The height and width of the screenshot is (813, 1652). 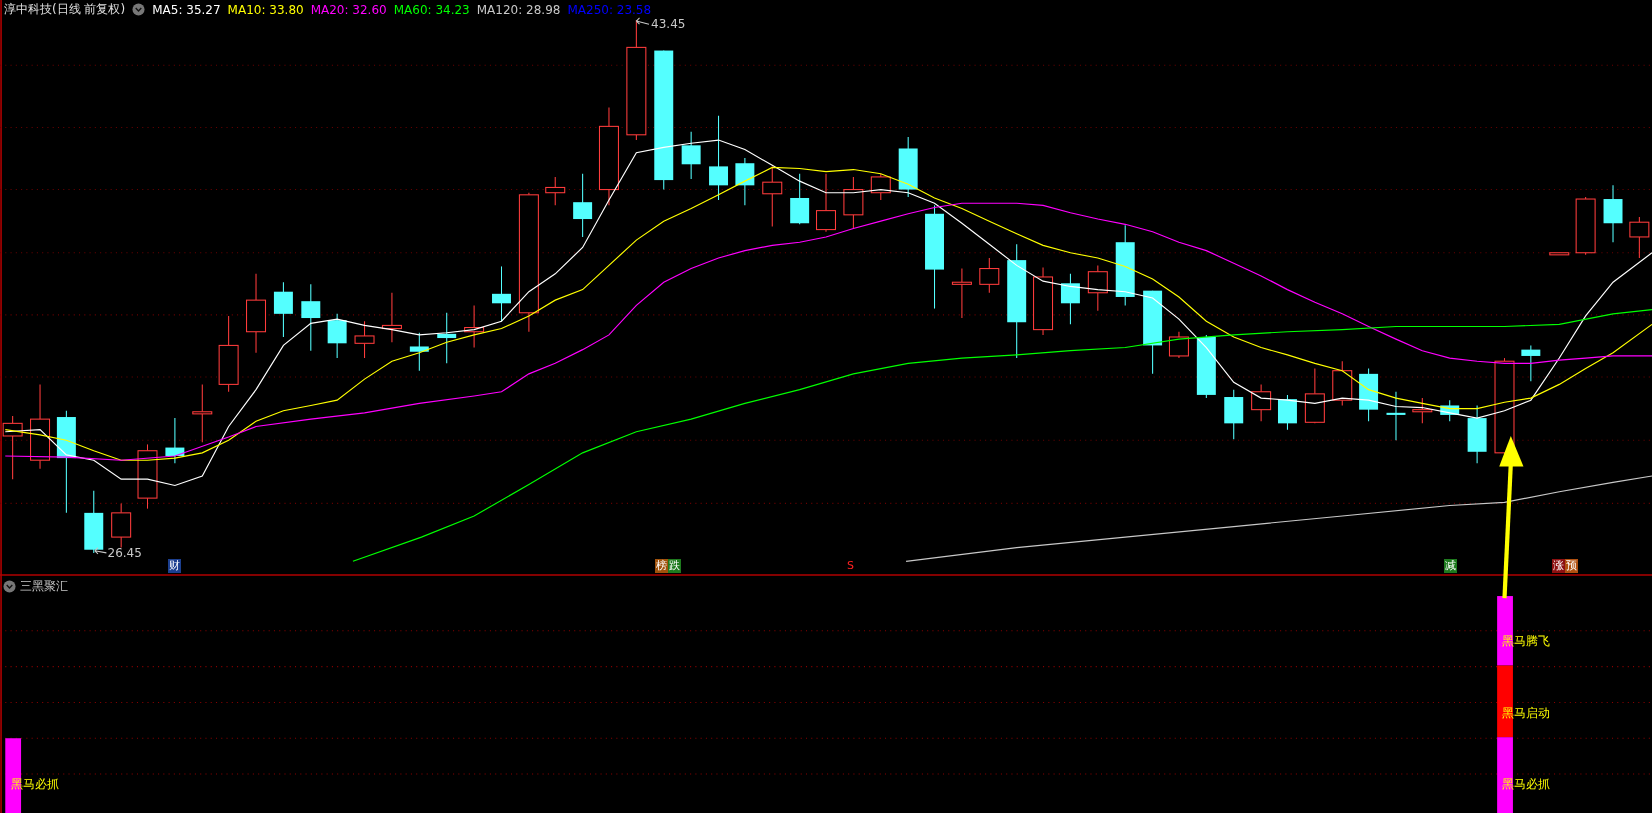 I want to click on indicator-title: 三黑聚汇, so click(x=44, y=587).